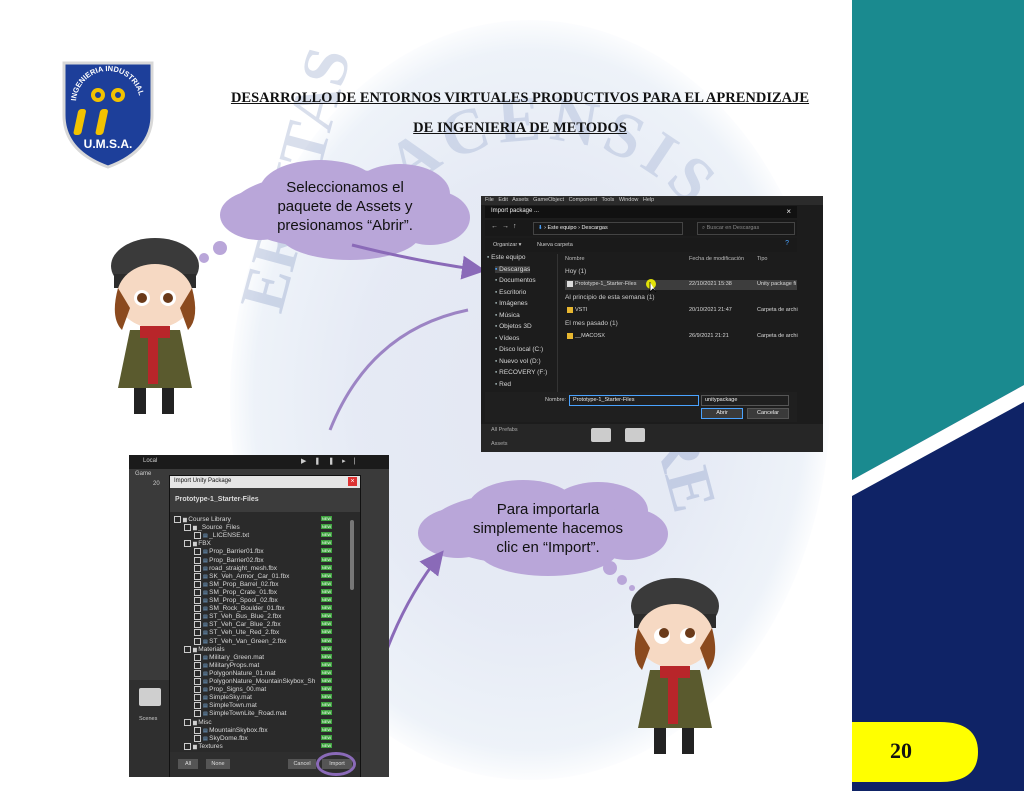 This screenshot has width=1024, height=791. Describe the element at coordinates (507, 245) in the screenshot. I see `organize-button: Organizar ▾` at that location.